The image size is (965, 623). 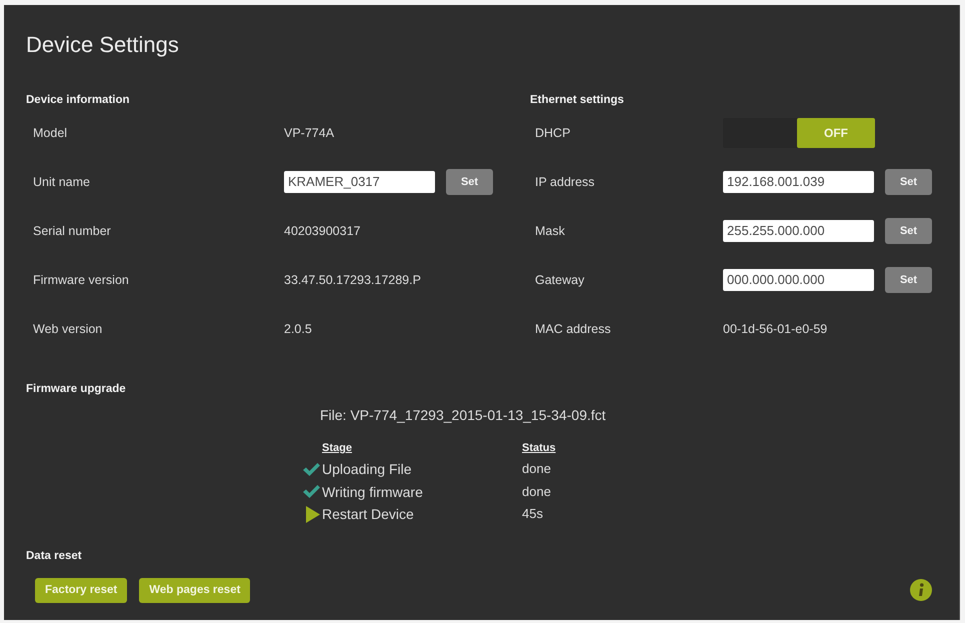 What do you see at coordinates (81, 279) in the screenshot?
I see `field-label: Firmware version` at bounding box center [81, 279].